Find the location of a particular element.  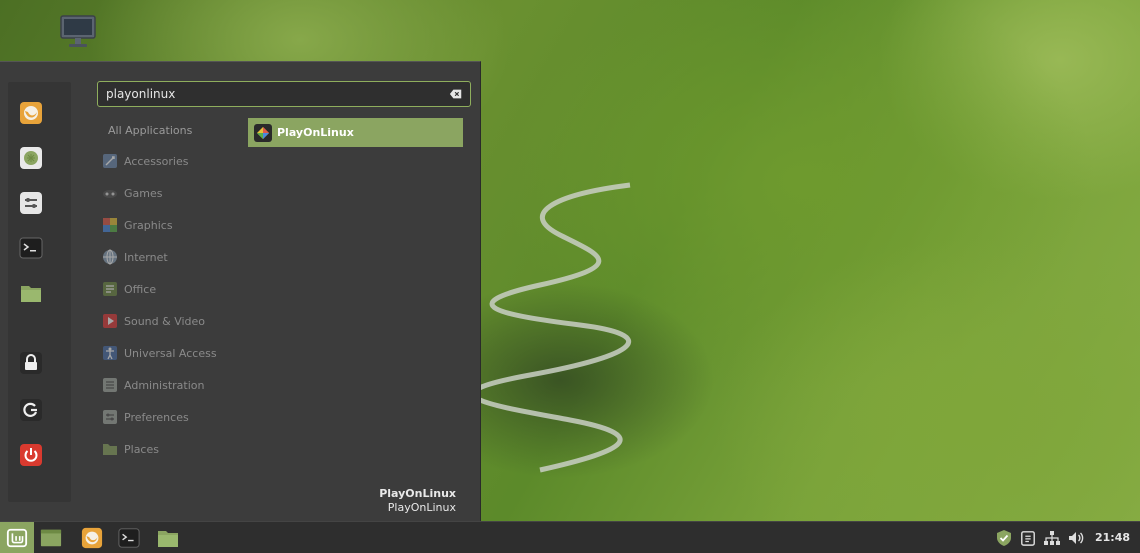

category-sound-video: Sound & Video is located at coordinates (172, 321).